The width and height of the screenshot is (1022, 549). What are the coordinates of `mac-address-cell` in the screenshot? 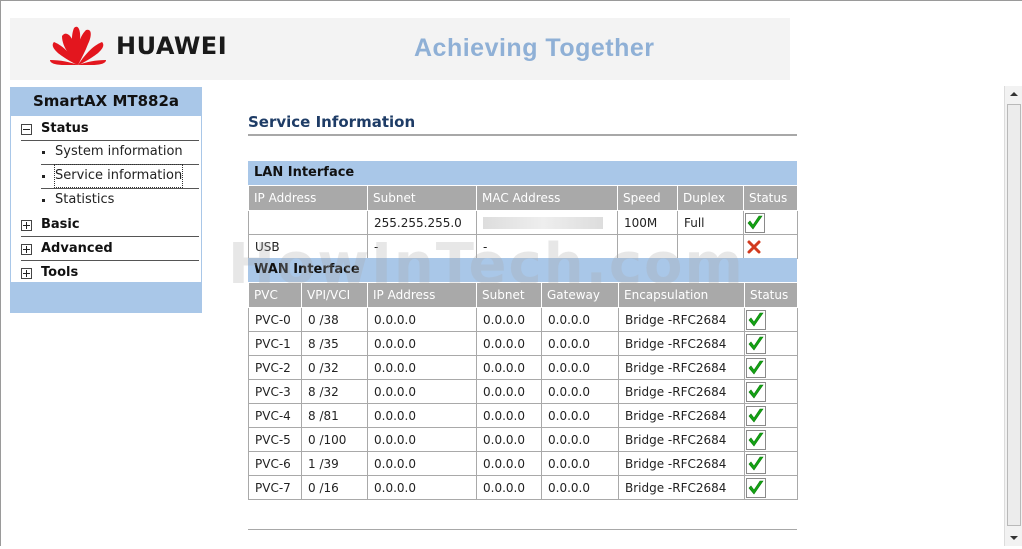 It's located at (547, 222).